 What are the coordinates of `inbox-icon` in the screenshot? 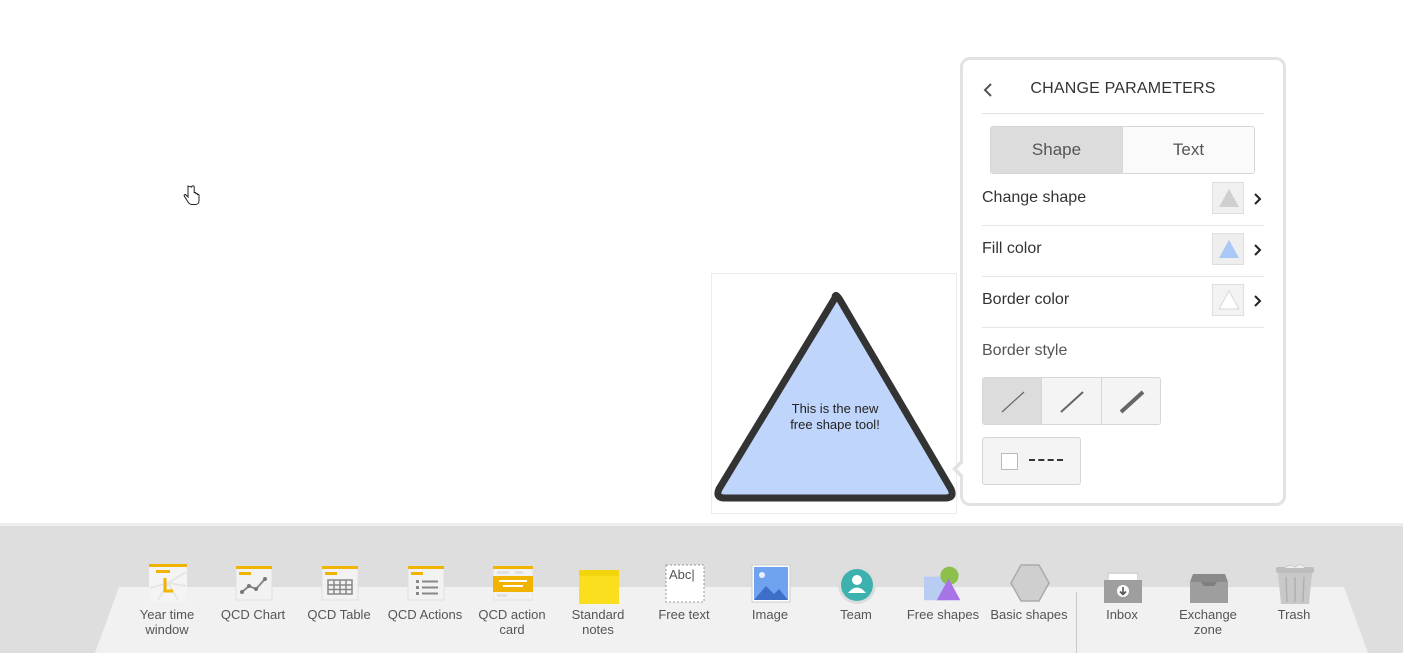 It's located at (1123, 587).